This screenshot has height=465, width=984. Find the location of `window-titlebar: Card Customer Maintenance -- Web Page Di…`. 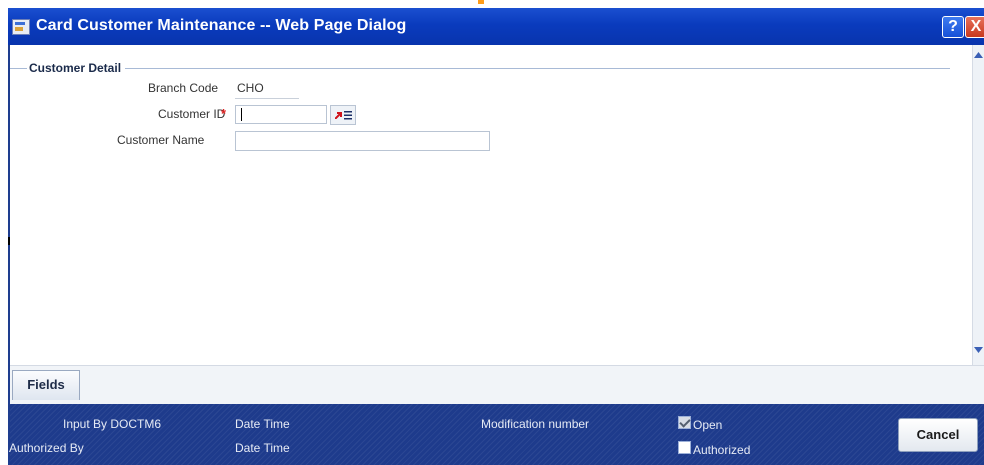

window-titlebar: Card Customer Maintenance -- Web Page Di… is located at coordinates (496, 26).